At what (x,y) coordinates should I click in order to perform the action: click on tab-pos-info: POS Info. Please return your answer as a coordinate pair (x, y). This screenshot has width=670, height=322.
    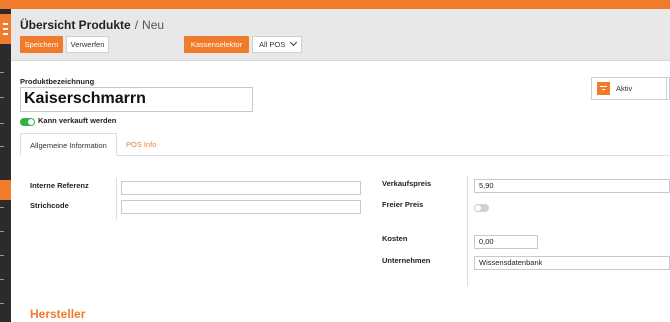
    Looking at the image, I should click on (141, 144).